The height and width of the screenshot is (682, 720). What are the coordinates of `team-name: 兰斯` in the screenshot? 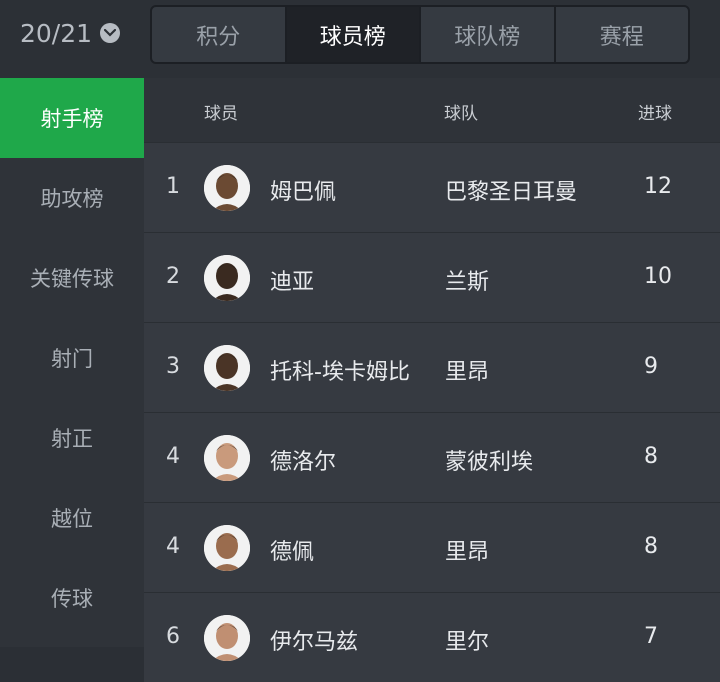 It's located at (467, 282).